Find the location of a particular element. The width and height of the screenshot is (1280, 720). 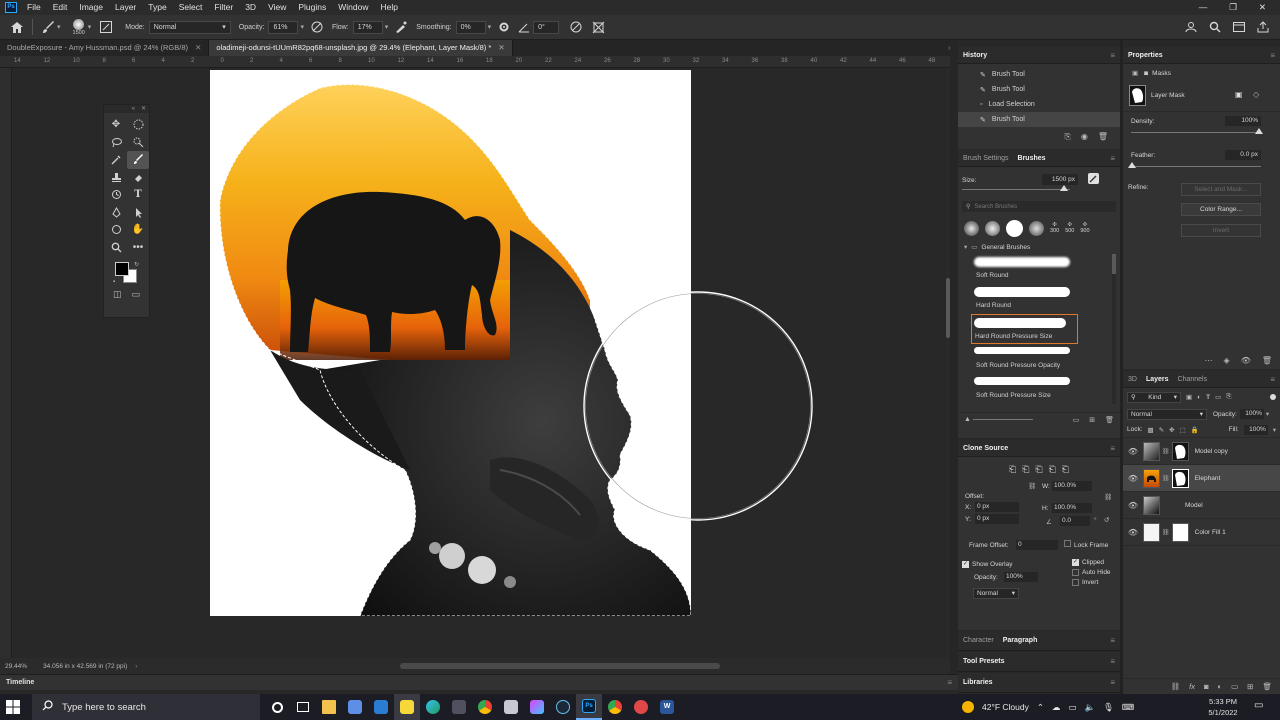

brush-settings-icon is located at coordinates (1093, 178).